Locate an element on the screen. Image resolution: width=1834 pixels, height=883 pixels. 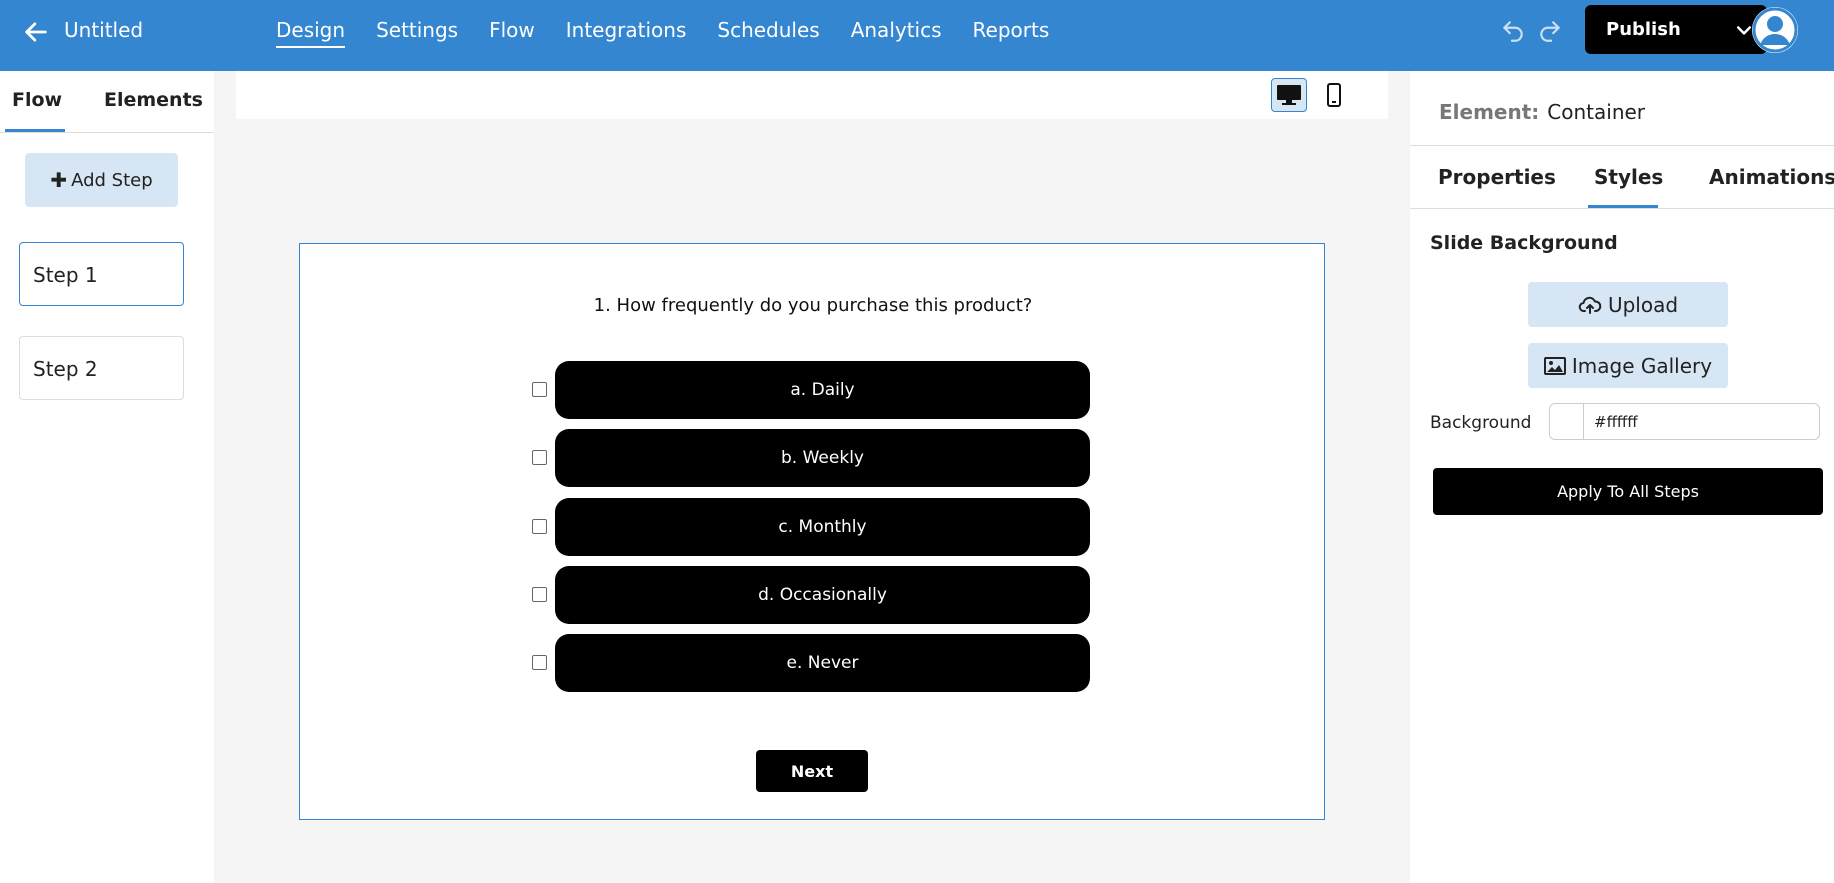
option-checkbox-b is located at coordinates (539, 457).